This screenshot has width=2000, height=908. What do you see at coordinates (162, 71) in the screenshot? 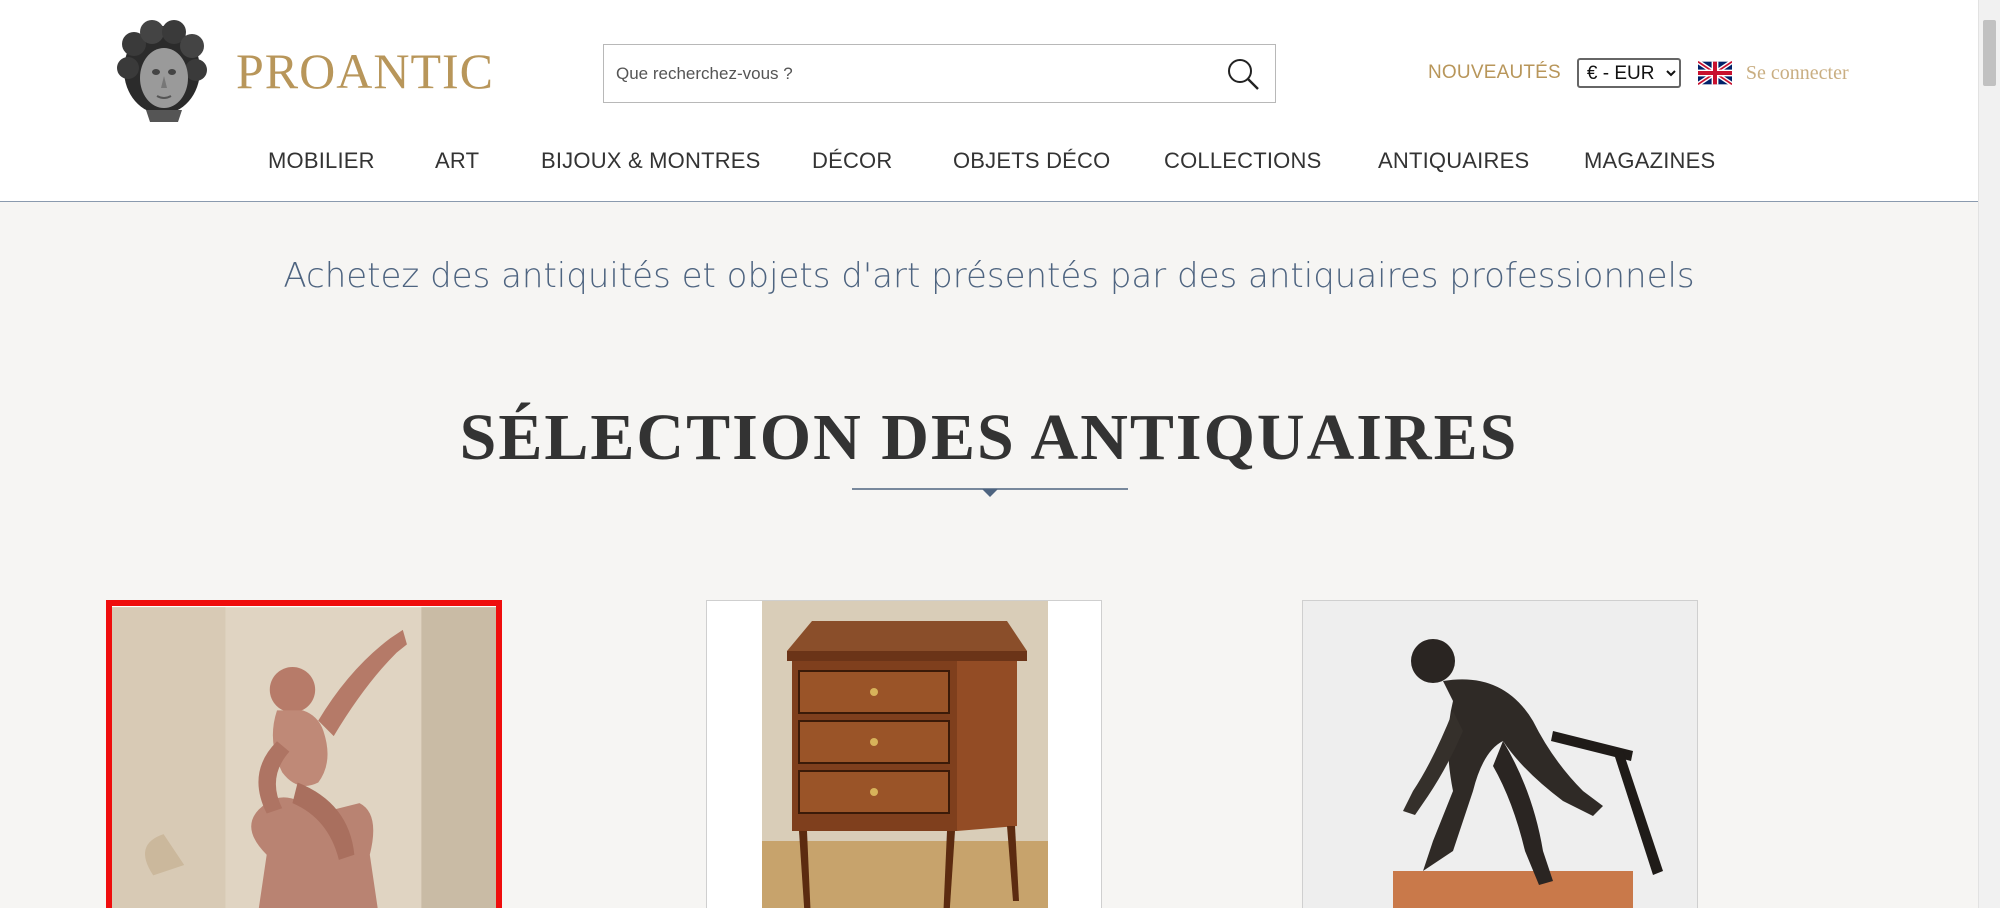
I see `bust-head-logo` at bounding box center [162, 71].